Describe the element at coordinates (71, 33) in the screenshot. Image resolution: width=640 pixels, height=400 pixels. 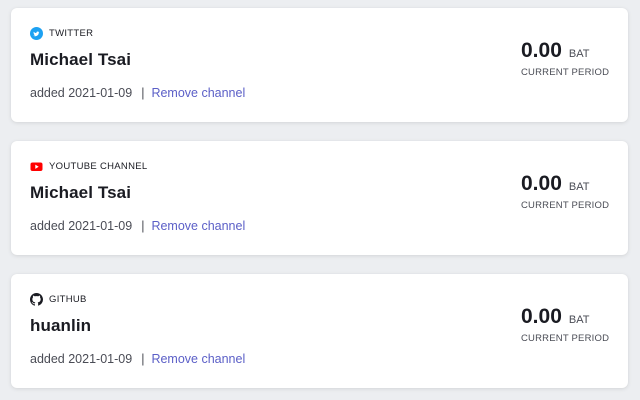
I see `platform-label: TWITTER` at that location.